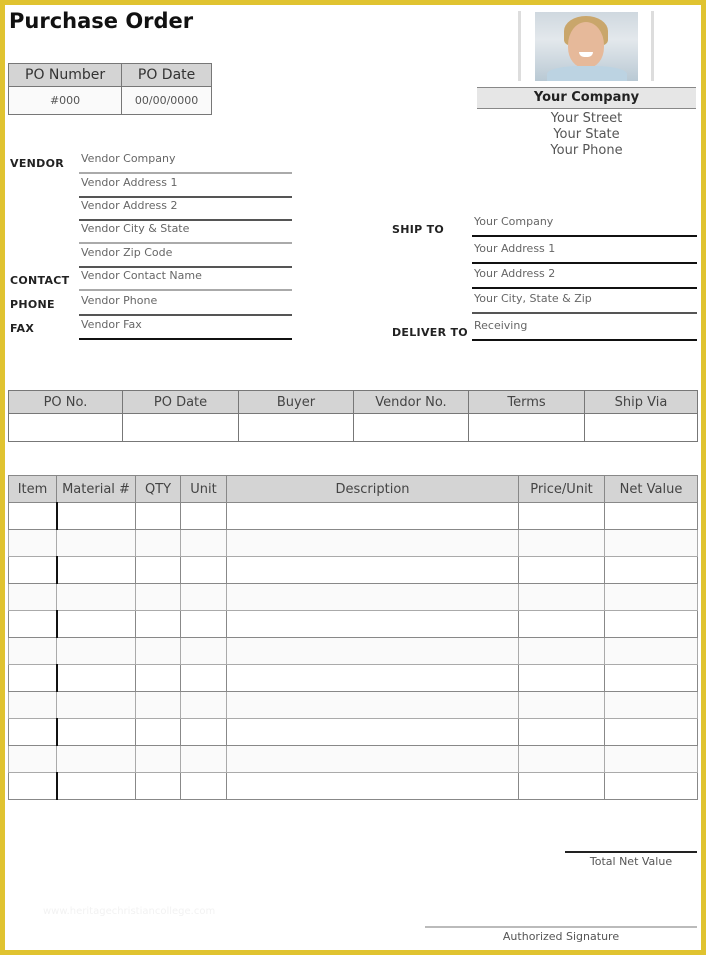 The image size is (706, 955). I want to click on order-info-po-no-cell, so click(65, 427).